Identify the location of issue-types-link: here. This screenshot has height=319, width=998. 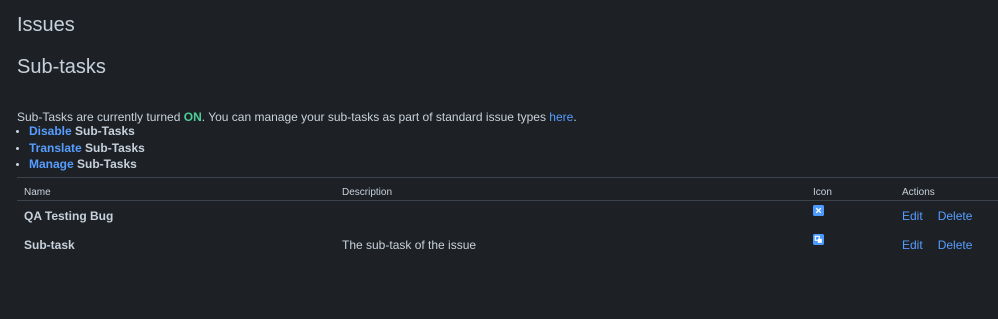
(561, 117).